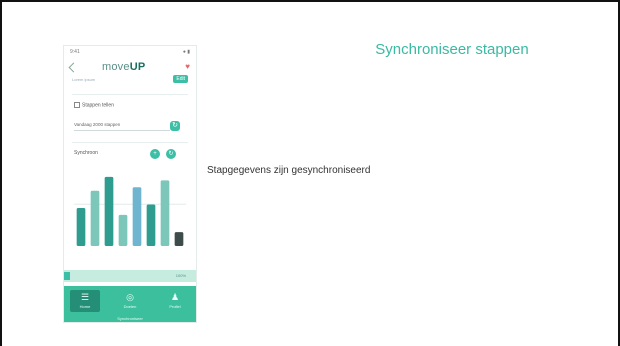 The width and height of the screenshot is (620, 346). Describe the element at coordinates (186, 52) in the screenshot. I see `status-icons: ● ▮` at that location.